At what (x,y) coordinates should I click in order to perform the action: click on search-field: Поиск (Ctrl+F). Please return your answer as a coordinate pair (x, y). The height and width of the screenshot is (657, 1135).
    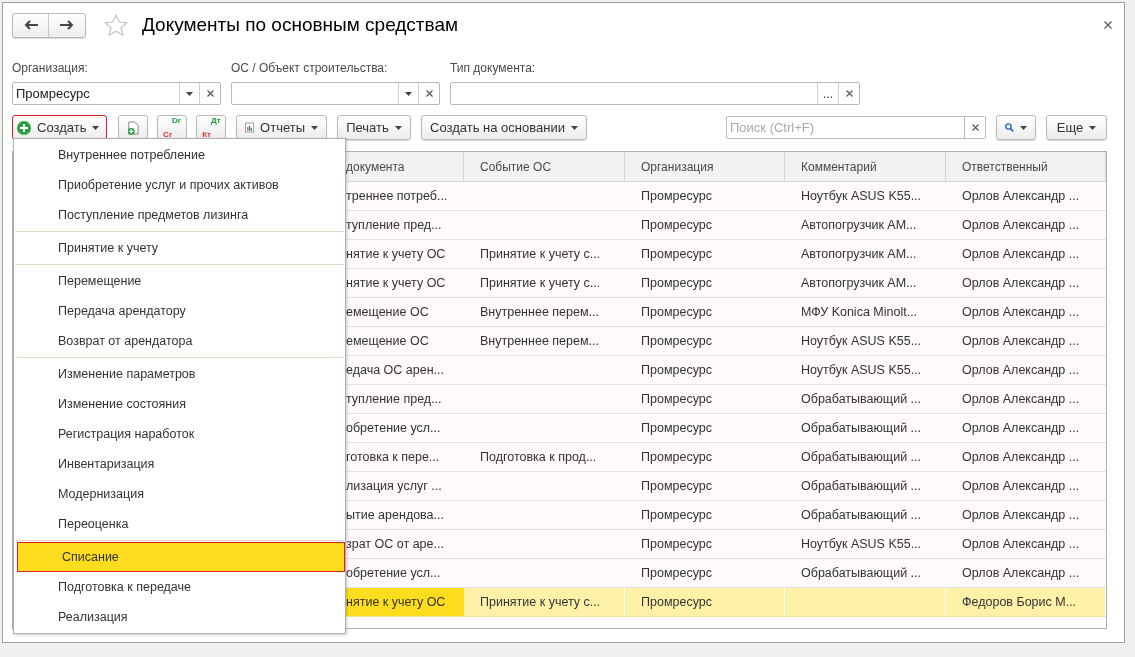
    Looking at the image, I should click on (845, 127).